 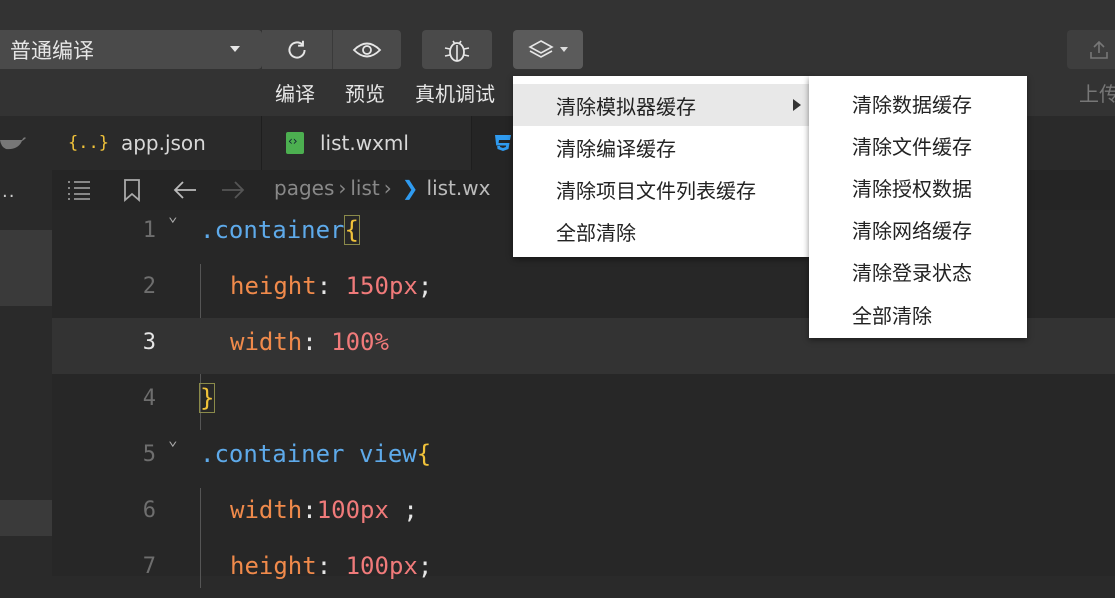 I want to click on menu-item-clear-file-list-cache: 清除项目文件列表缓存, so click(x=661, y=189).